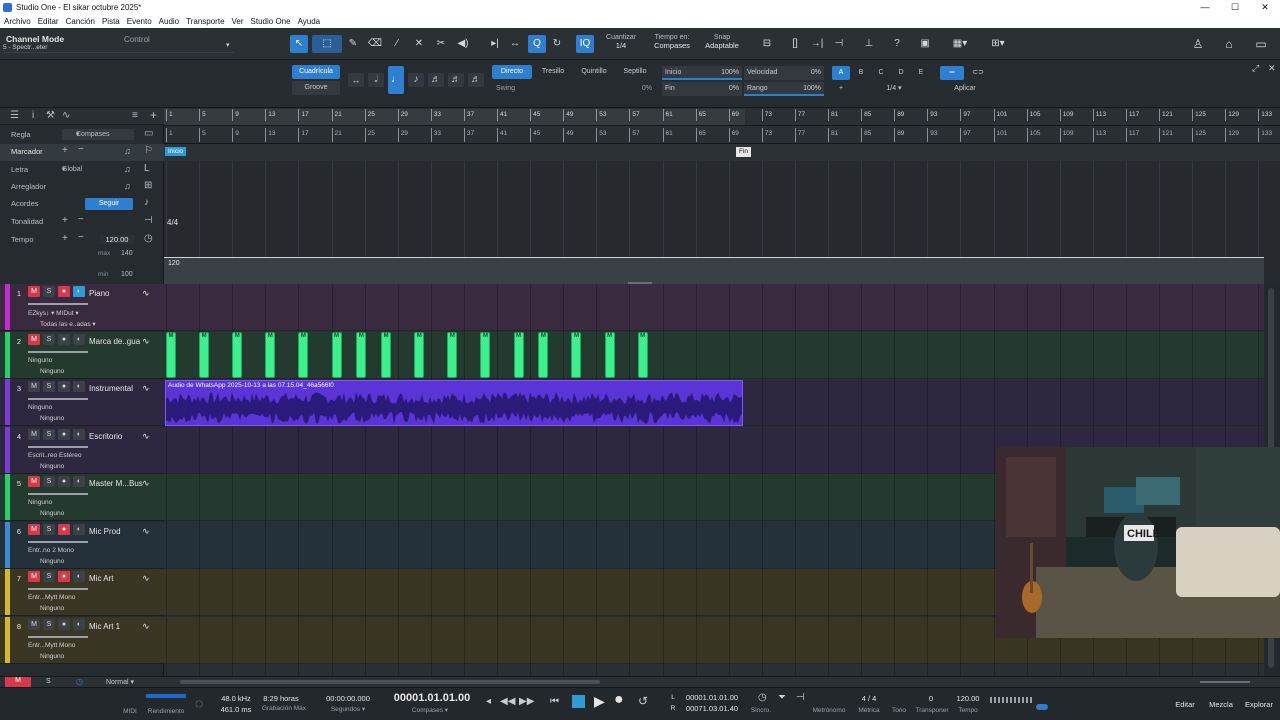  I want to click on draw-tool-button: ⁄, so click(397, 44).